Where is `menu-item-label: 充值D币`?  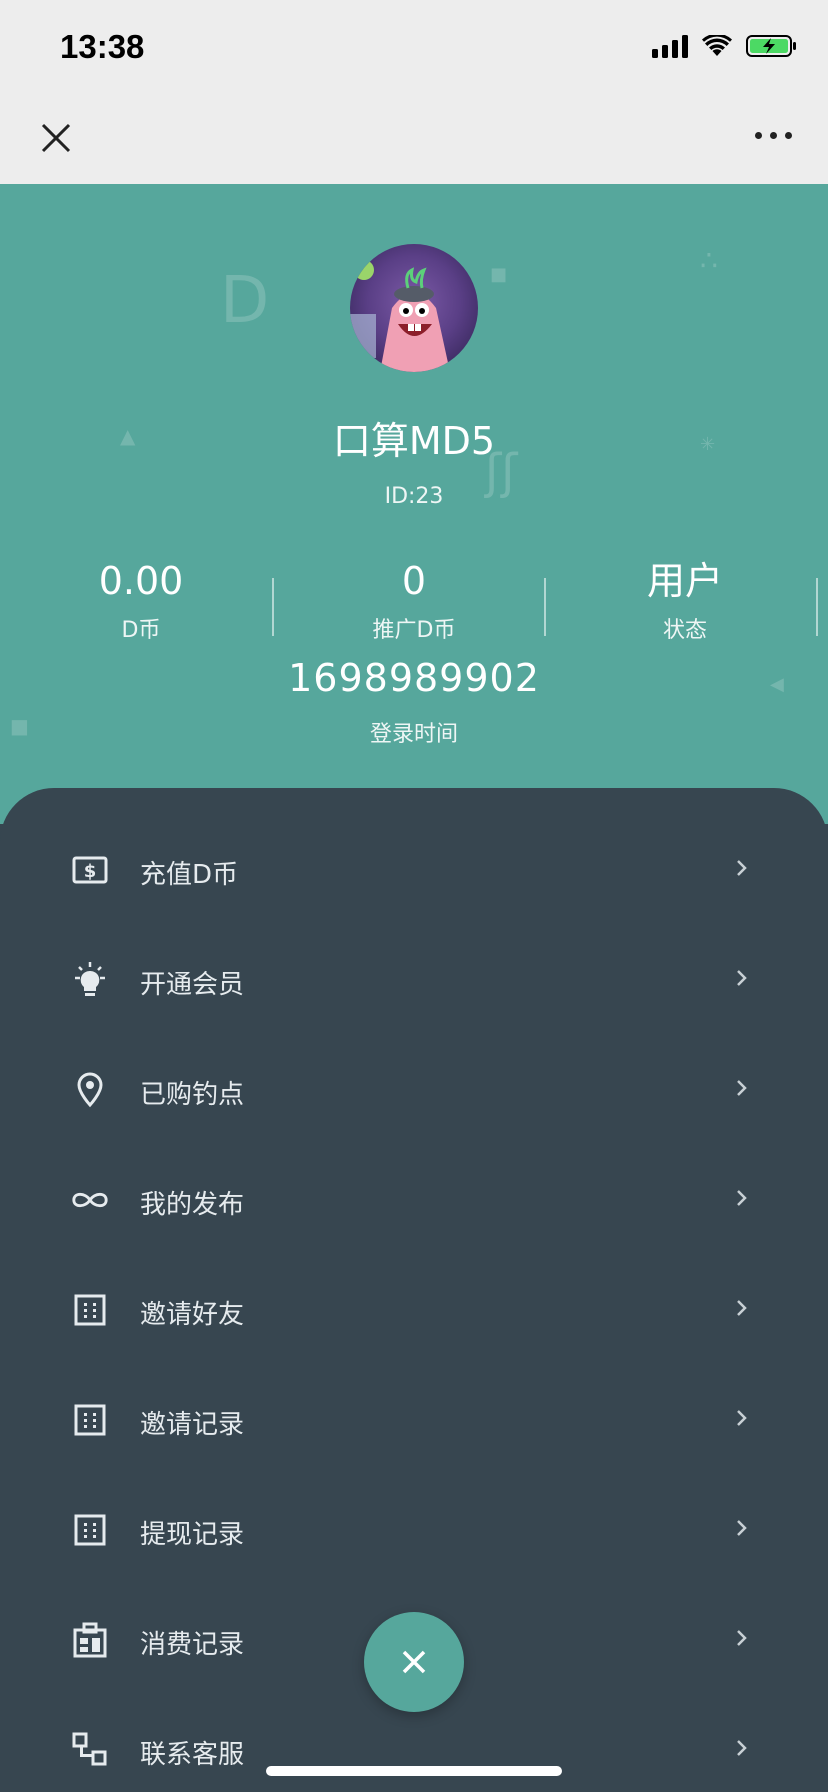 menu-item-label: 充值D币 is located at coordinates (189, 875).